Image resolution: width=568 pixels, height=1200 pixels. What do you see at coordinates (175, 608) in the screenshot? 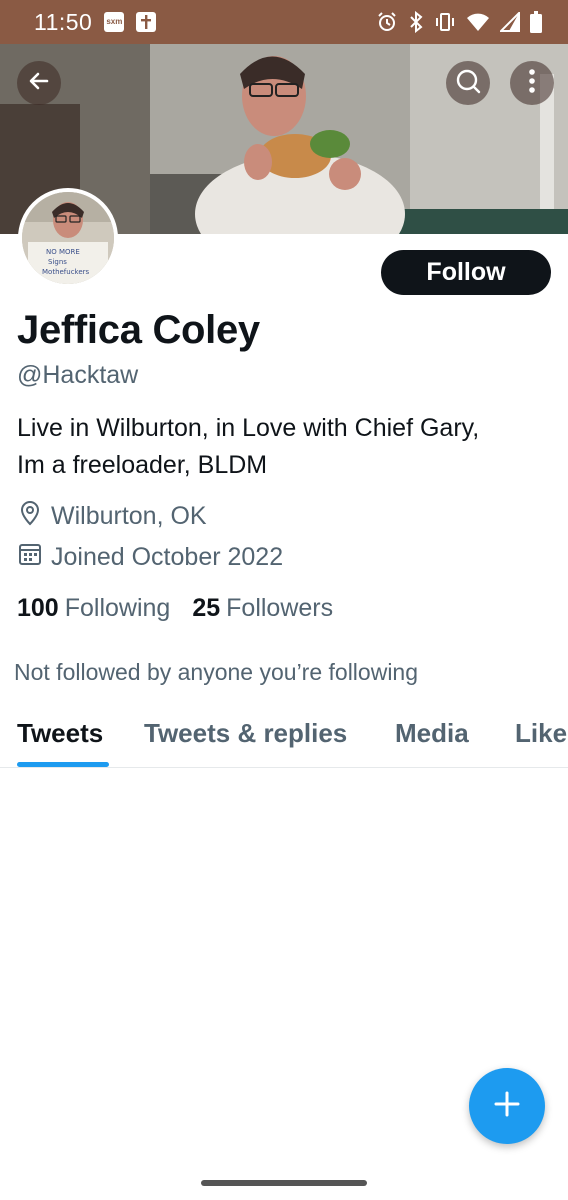
I see `follow-counts: 100 Following 25 Followers` at bounding box center [175, 608].